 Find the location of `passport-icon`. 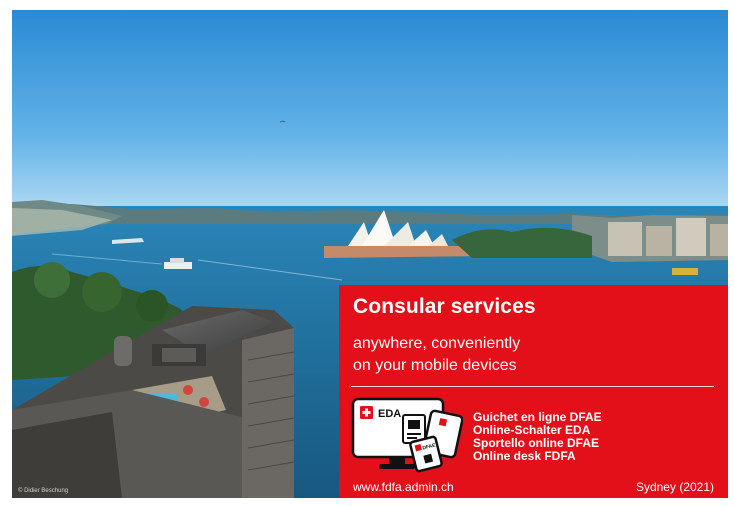

passport-icon is located at coordinates (426, 454).